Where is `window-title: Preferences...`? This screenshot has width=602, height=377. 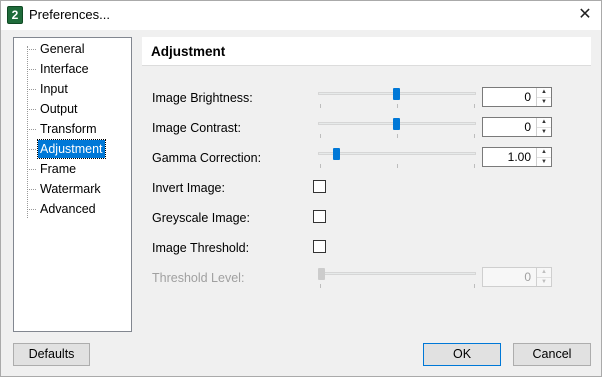
window-title: Preferences... is located at coordinates (69, 14).